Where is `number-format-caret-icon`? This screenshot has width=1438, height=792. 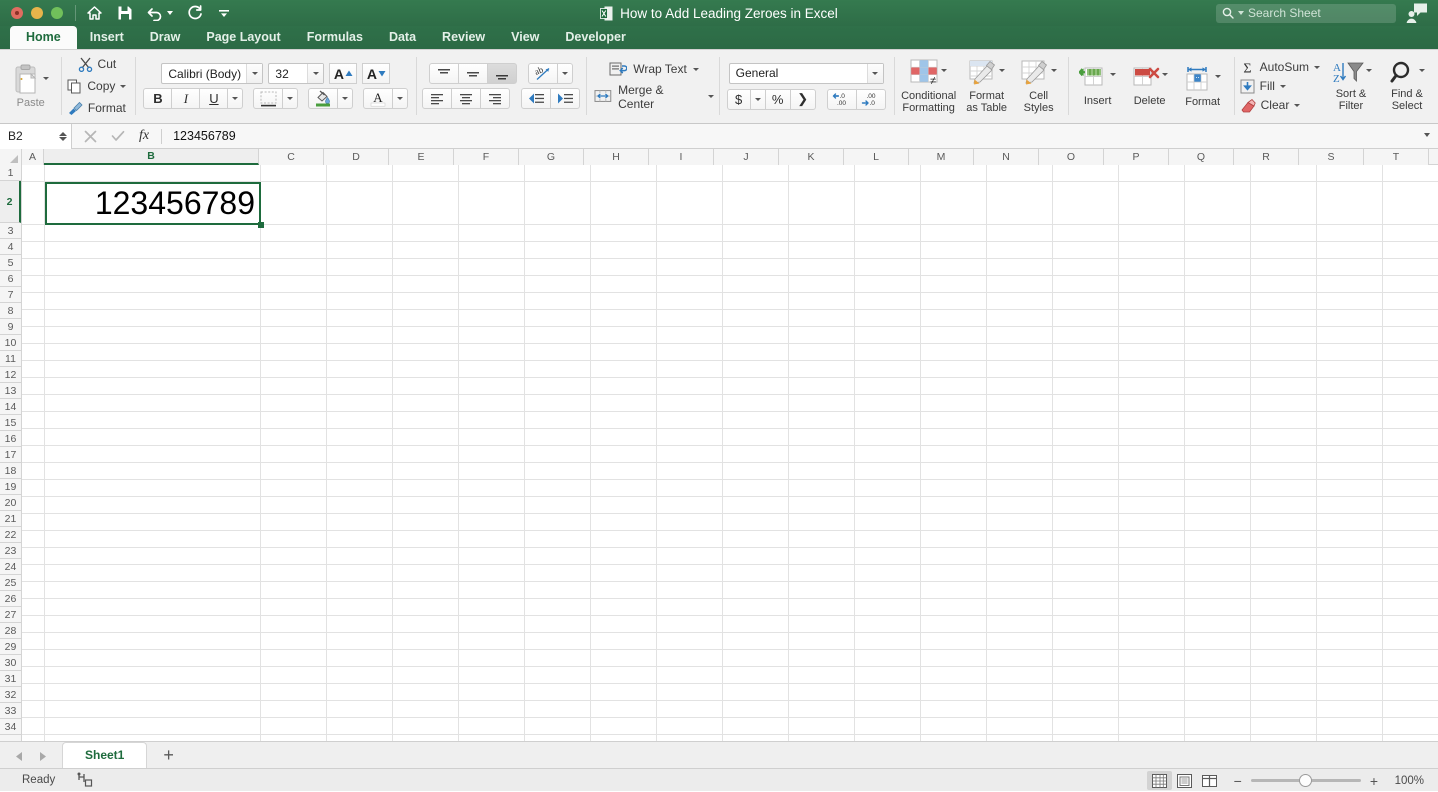
number-format-caret-icon is located at coordinates (874, 73).